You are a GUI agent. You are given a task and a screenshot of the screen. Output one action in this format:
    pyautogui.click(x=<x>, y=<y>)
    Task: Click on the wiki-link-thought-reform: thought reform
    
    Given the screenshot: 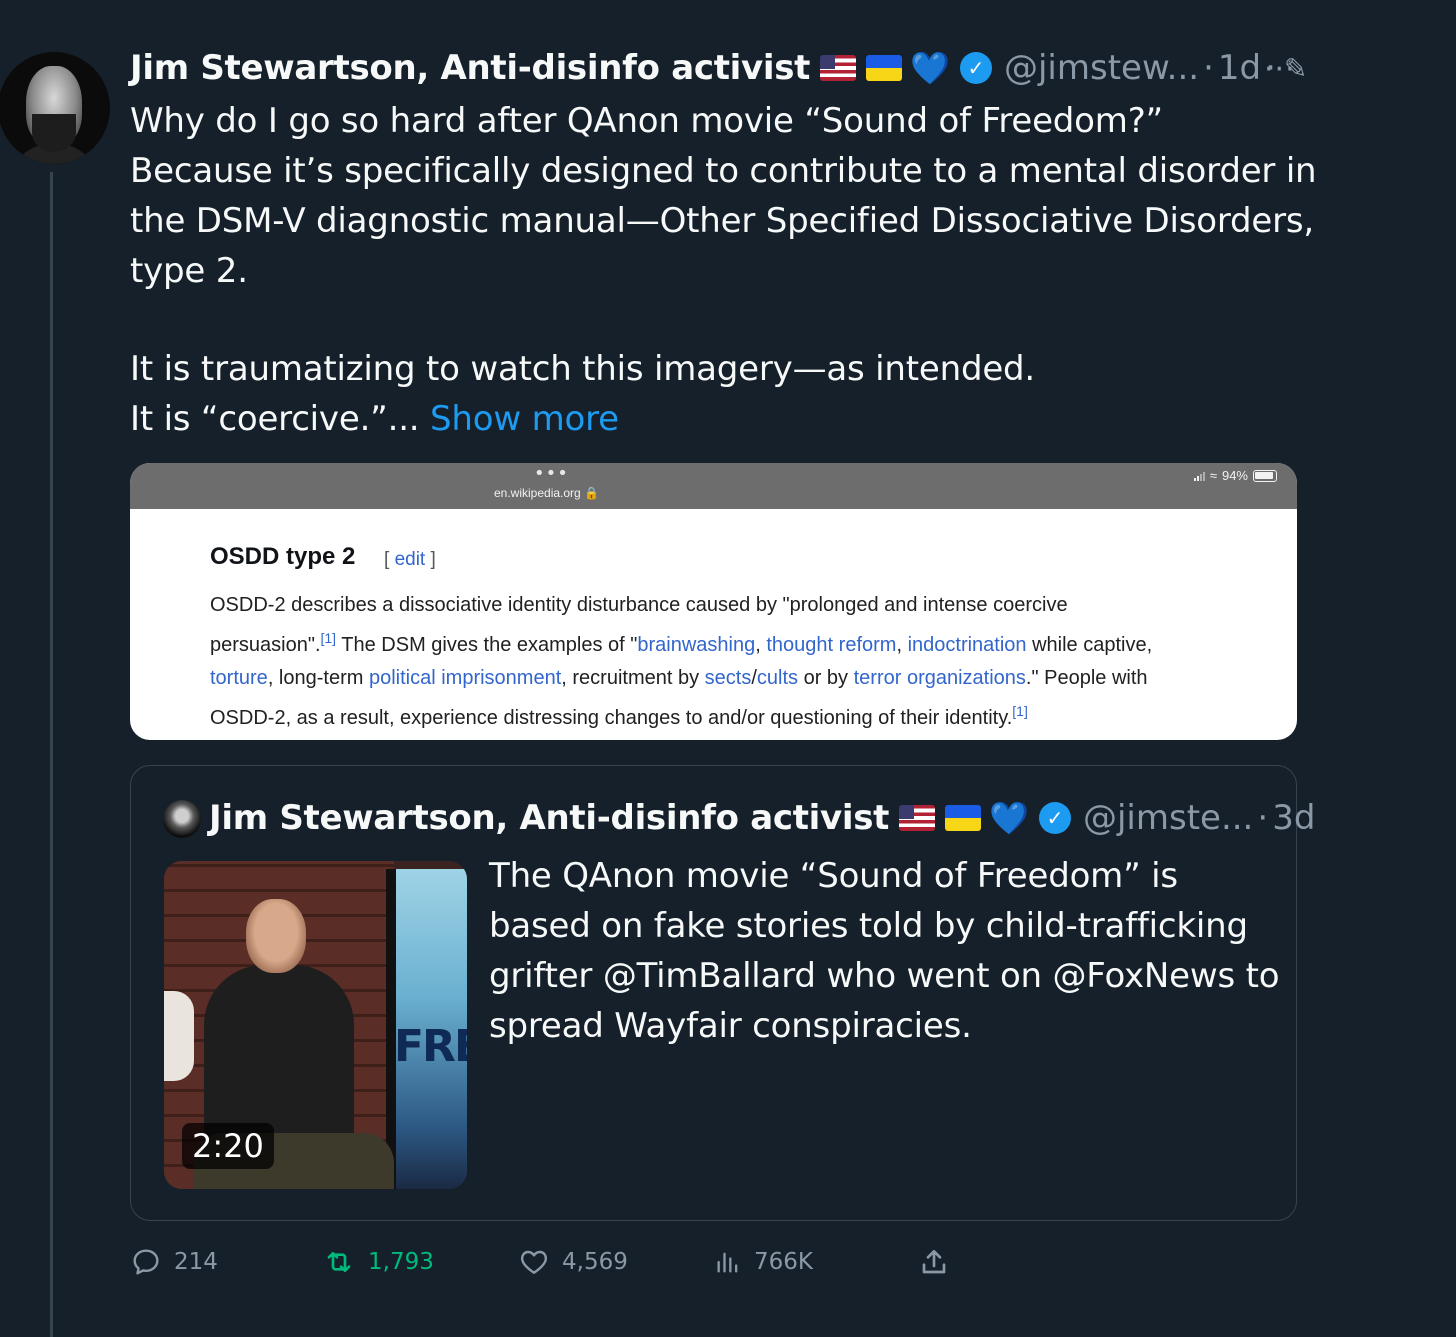 What is the action you would take?
    pyautogui.click(x=831, y=645)
    